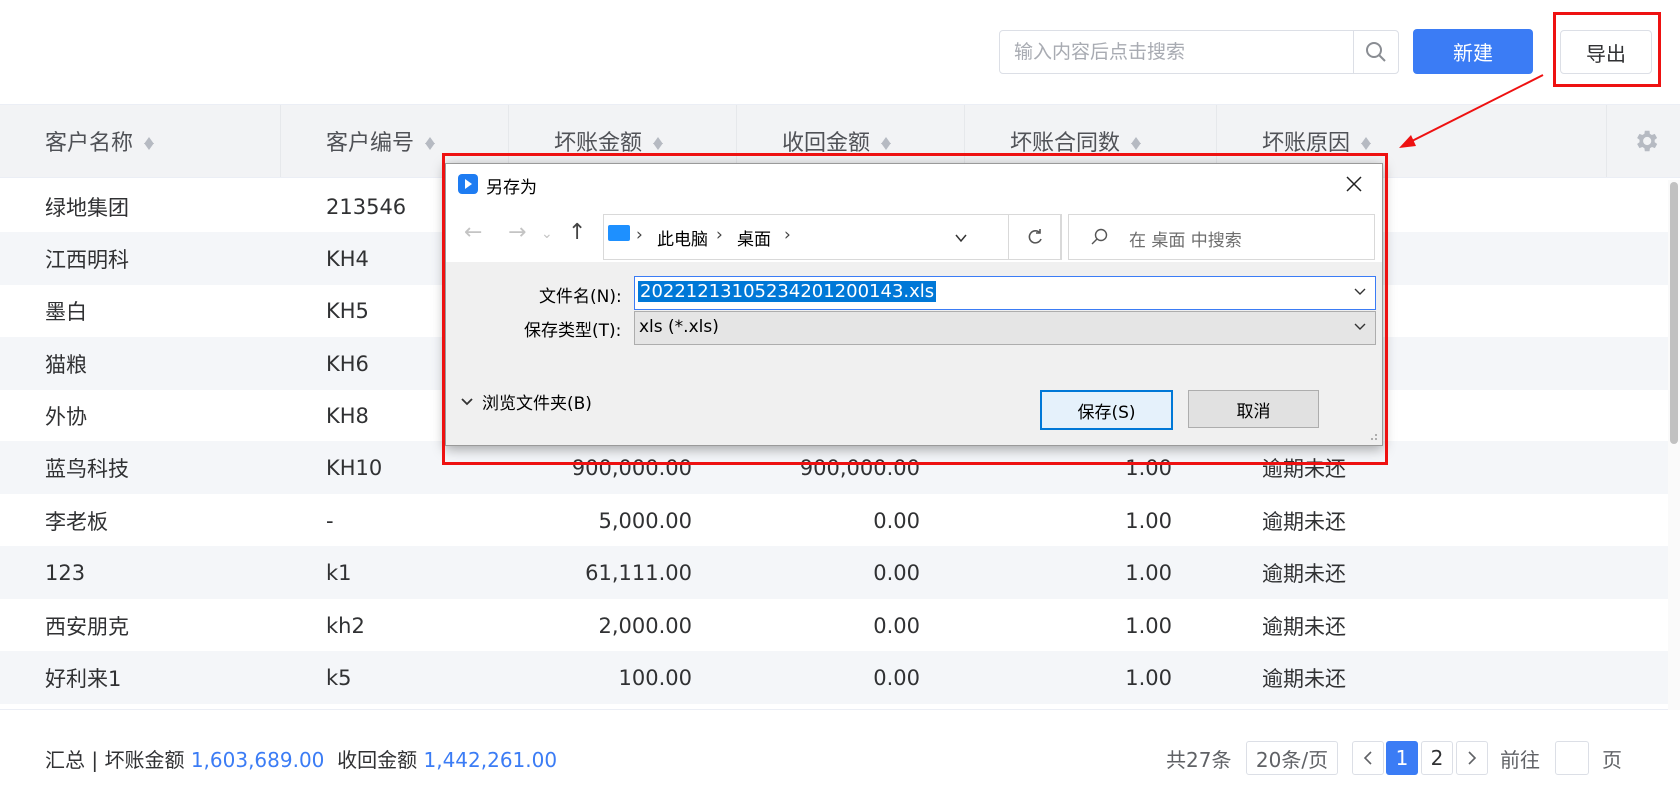 Image resolution: width=1680 pixels, height=806 pixels. What do you see at coordinates (1674, 313) in the screenshot?
I see `vertical-scrollbar-thumb` at bounding box center [1674, 313].